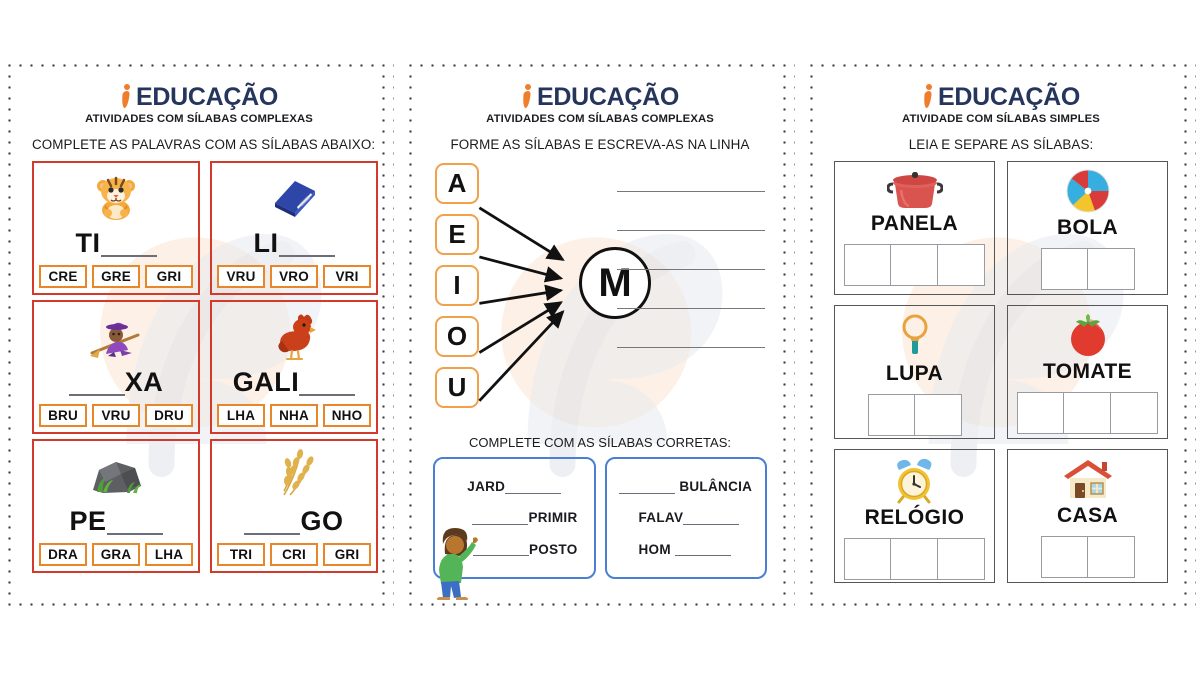 The image size is (1200, 675). I want to click on fill-blank-item: HOM, so click(686, 549).